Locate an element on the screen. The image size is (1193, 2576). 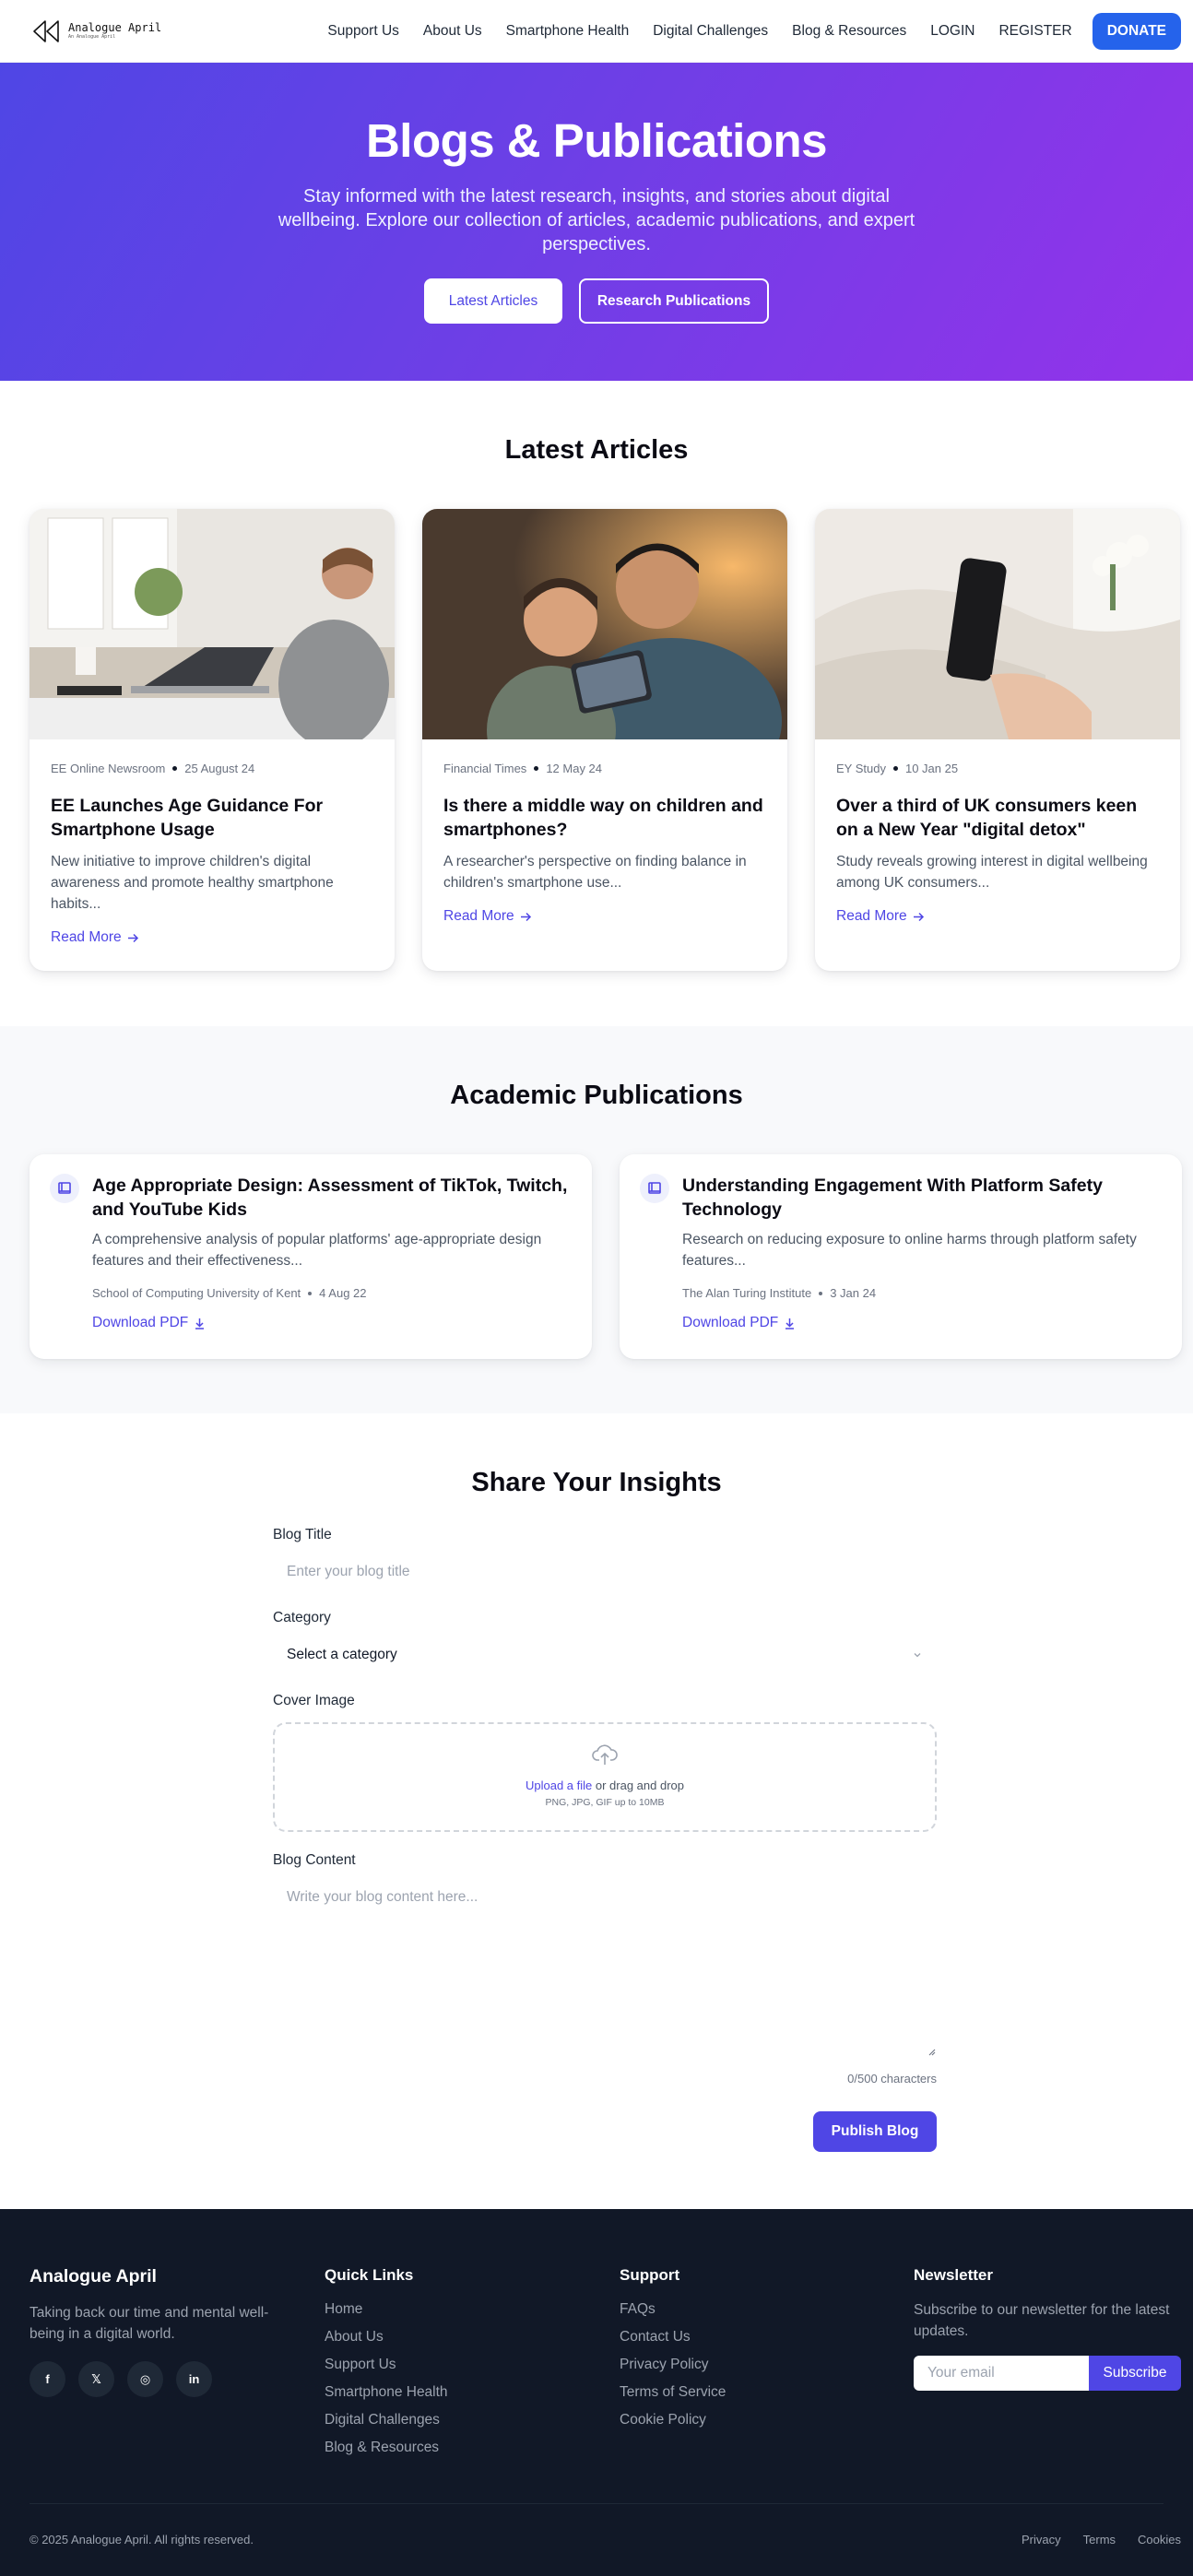
facebook-icon: f is located at coordinates (47, 2379).